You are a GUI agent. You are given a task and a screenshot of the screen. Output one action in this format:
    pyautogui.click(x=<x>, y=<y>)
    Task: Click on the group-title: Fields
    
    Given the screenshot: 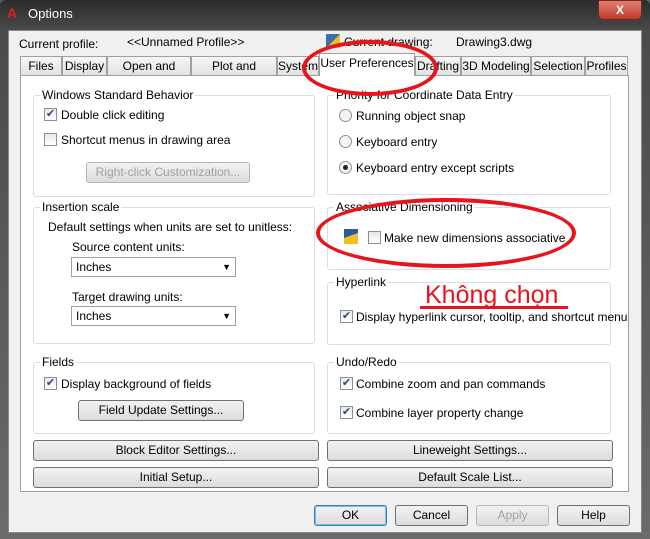 What is the action you would take?
    pyautogui.click(x=58, y=362)
    